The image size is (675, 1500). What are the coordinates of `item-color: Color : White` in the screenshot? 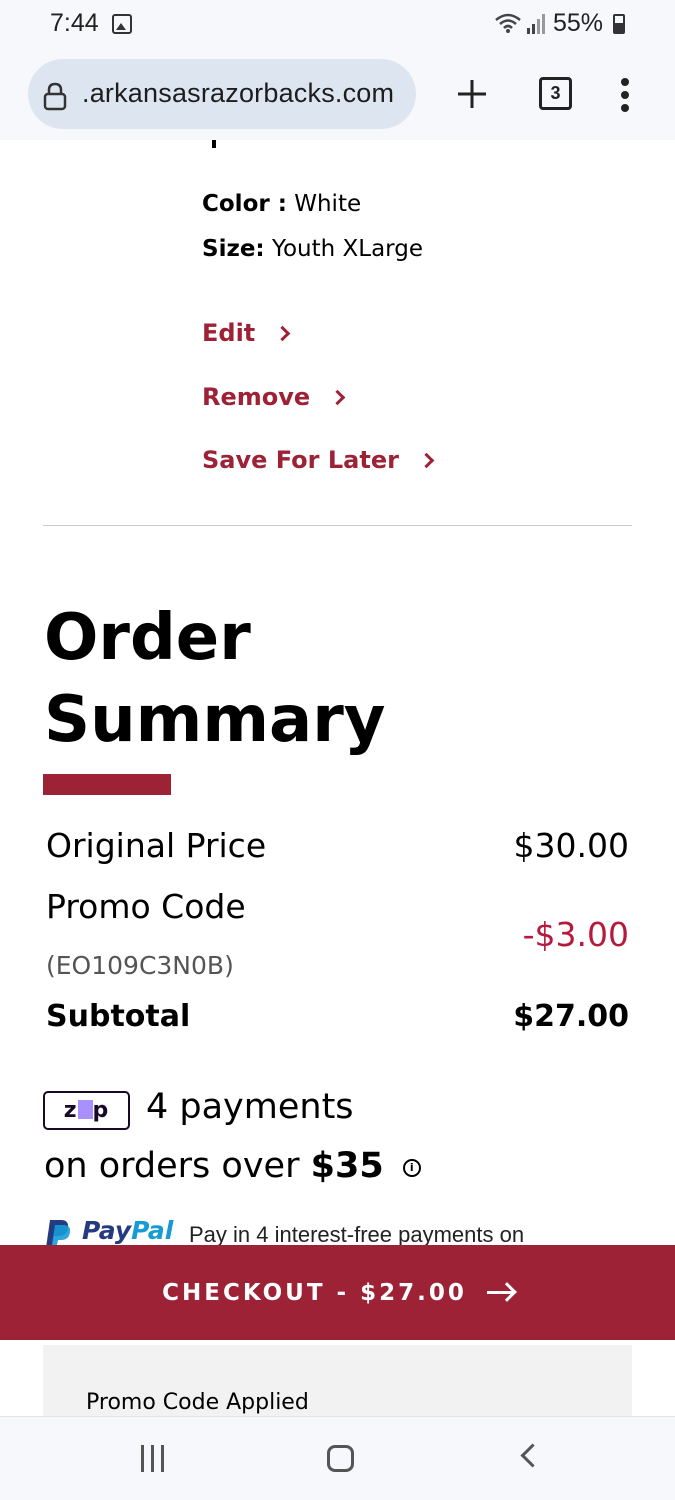 It's located at (281, 204).